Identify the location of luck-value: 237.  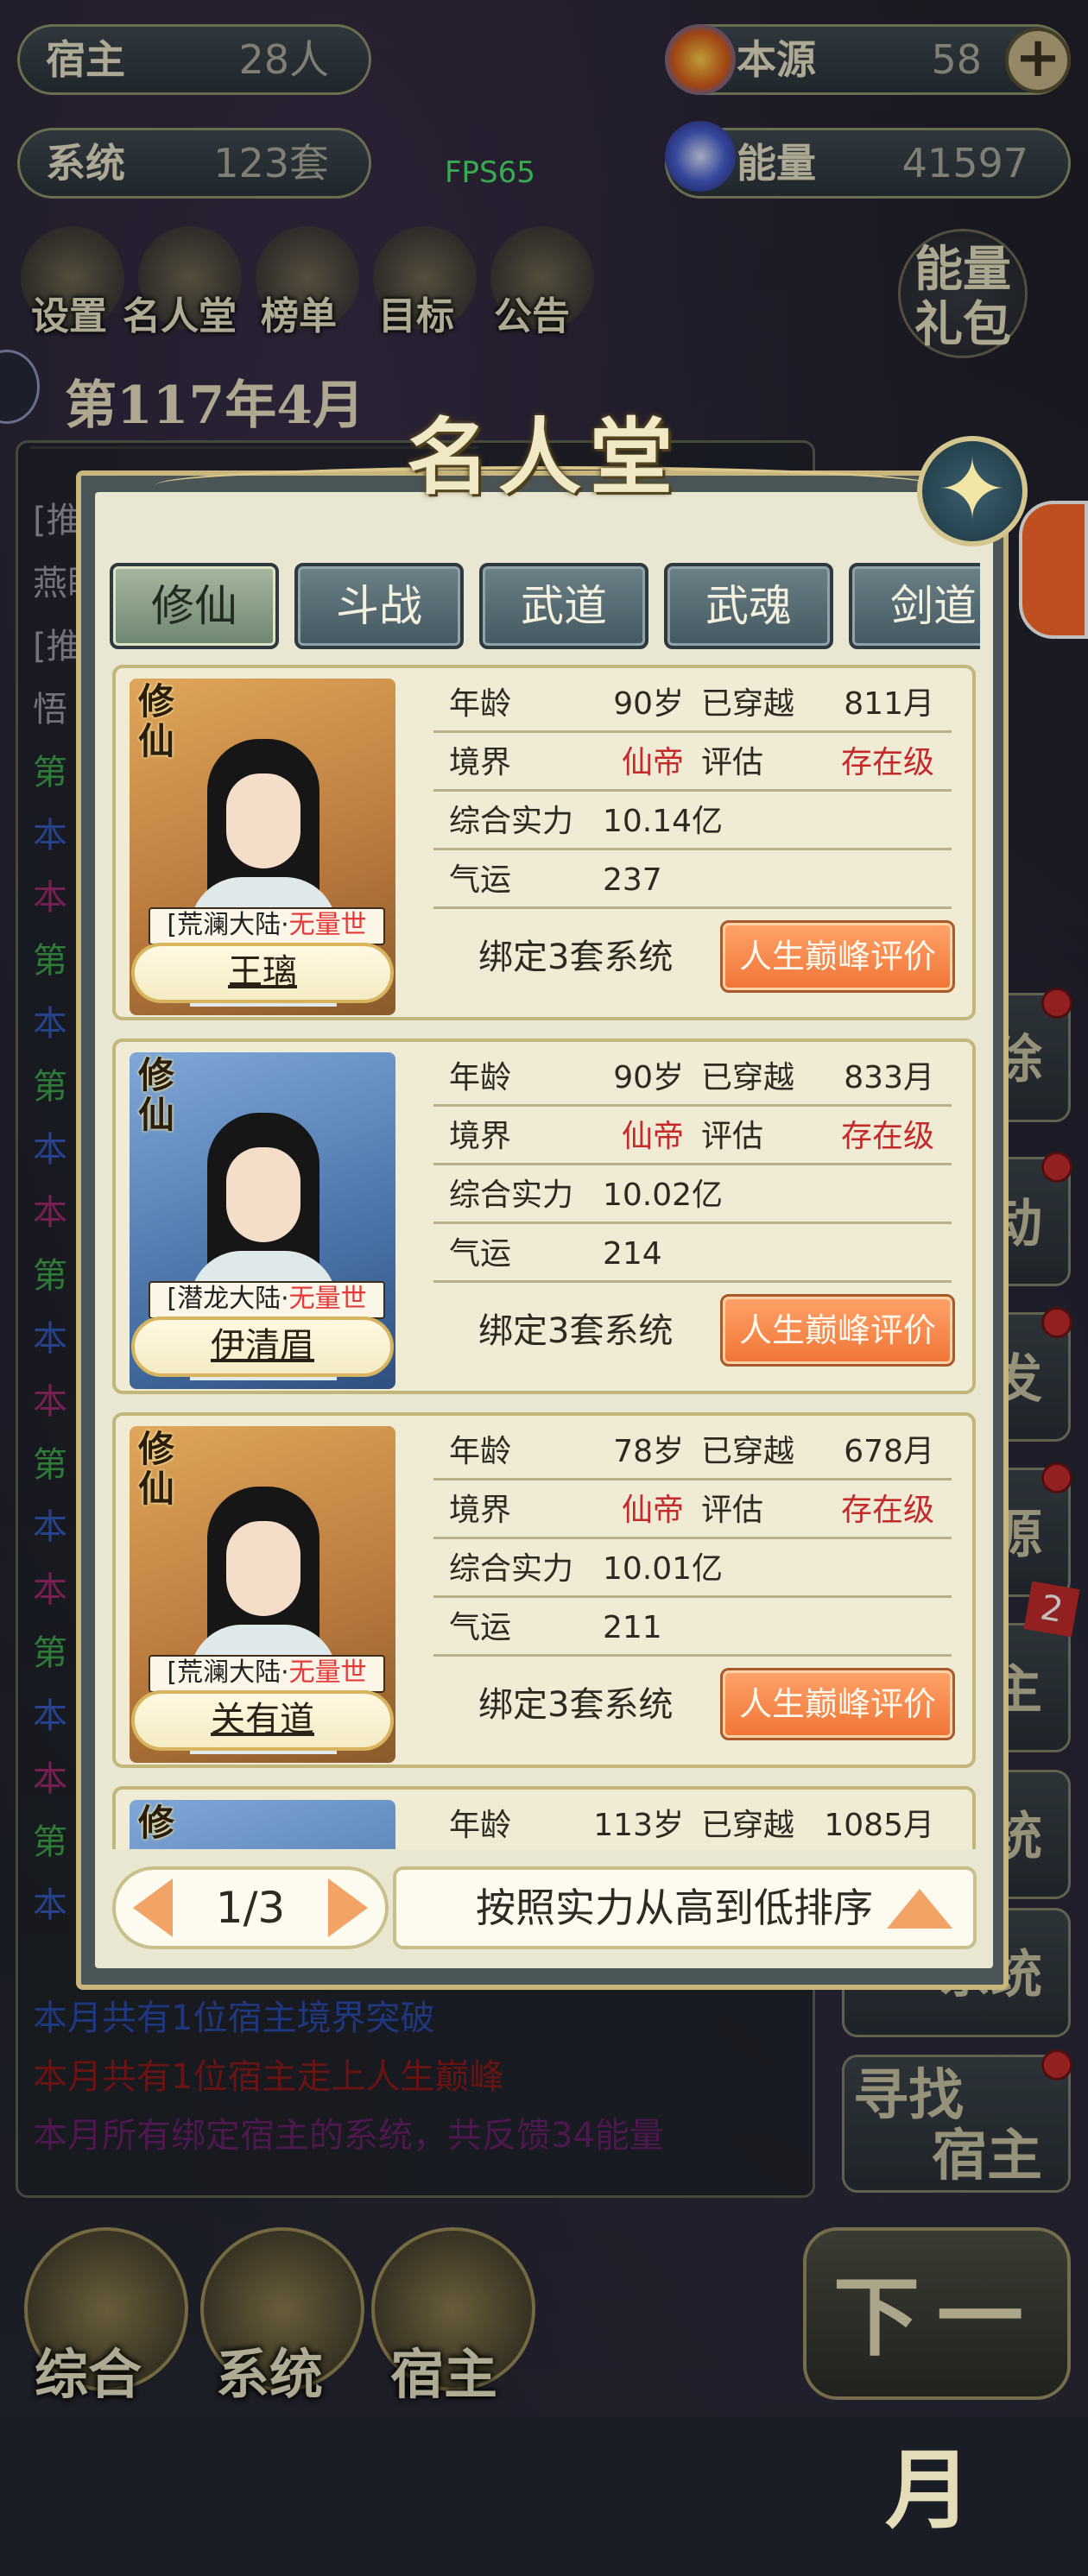
(633, 880).